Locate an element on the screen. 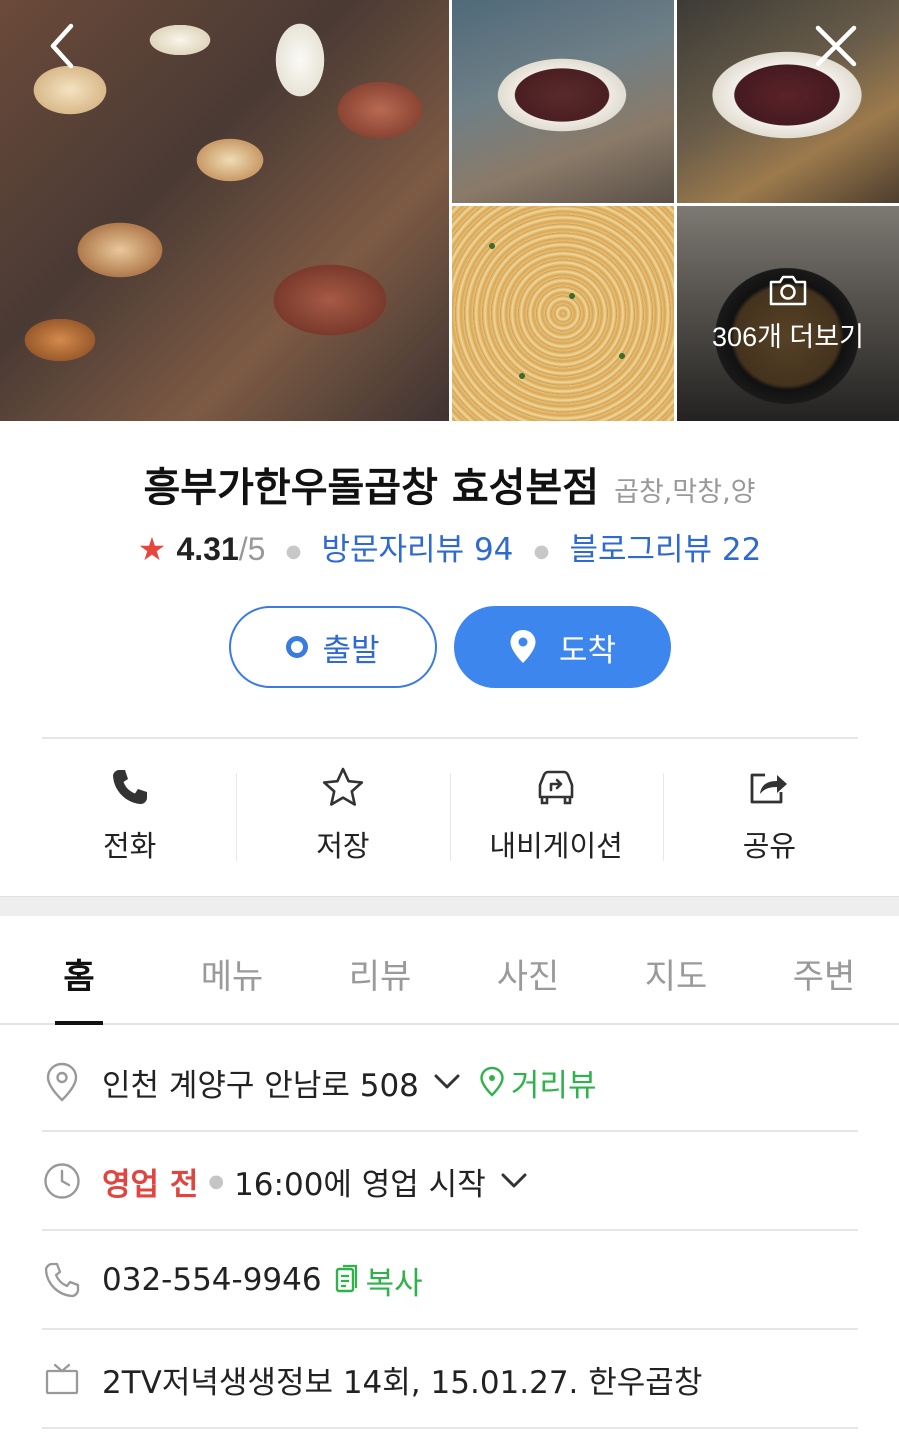 The height and width of the screenshot is (1443, 899). tab-reviews: 리뷰 is located at coordinates (380, 970).